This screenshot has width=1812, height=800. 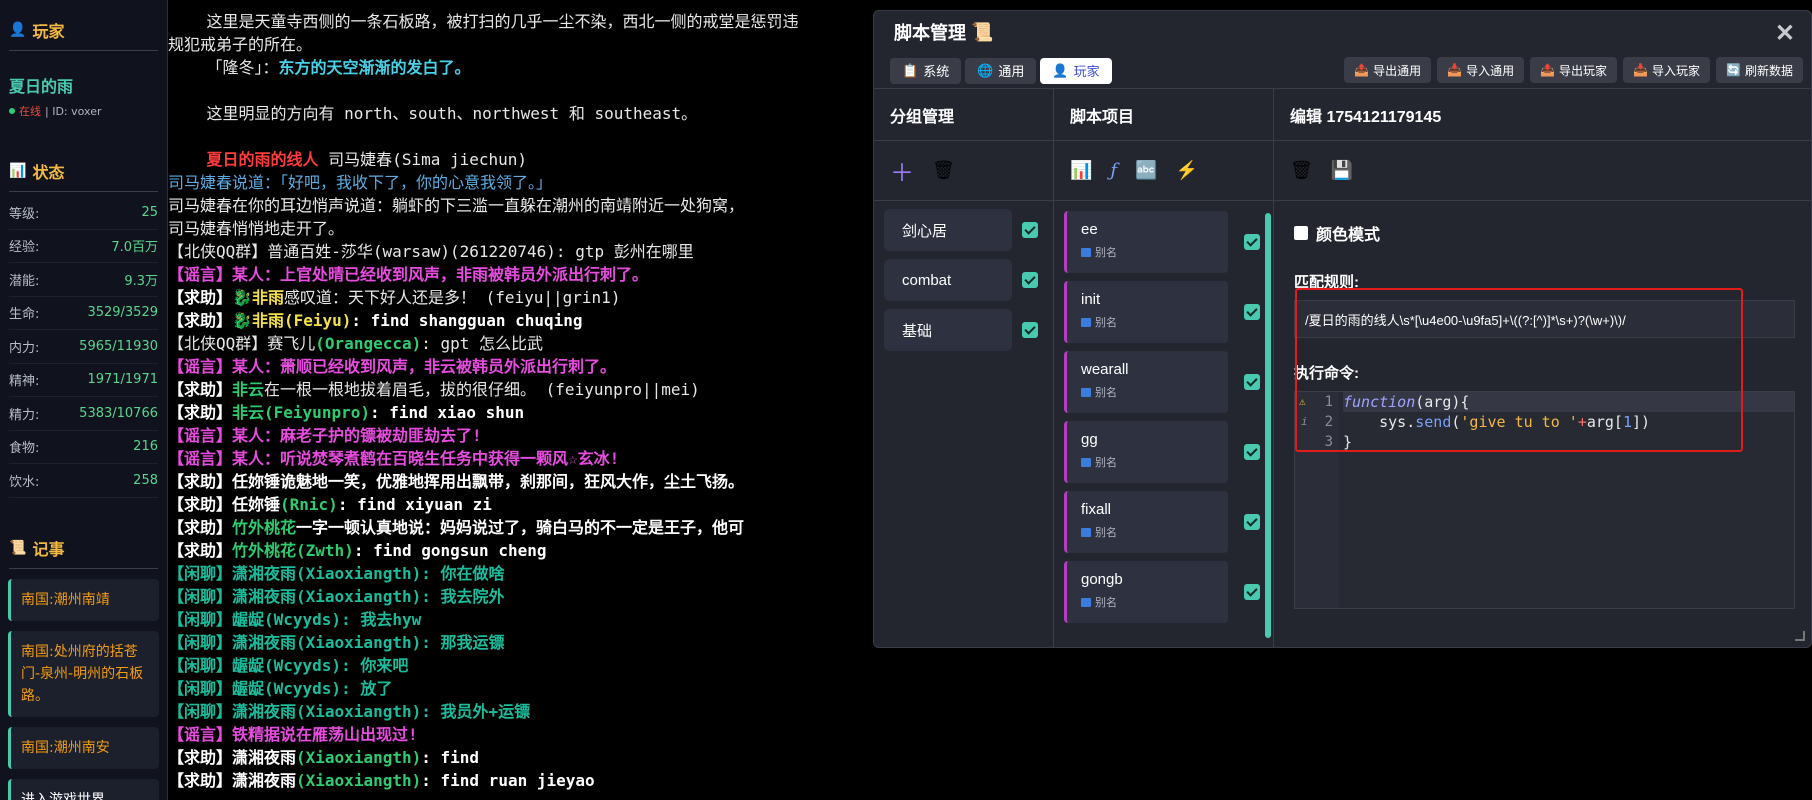 What do you see at coordinates (1433, 422) in the screenshot?
I see `code-function: send` at bounding box center [1433, 422].